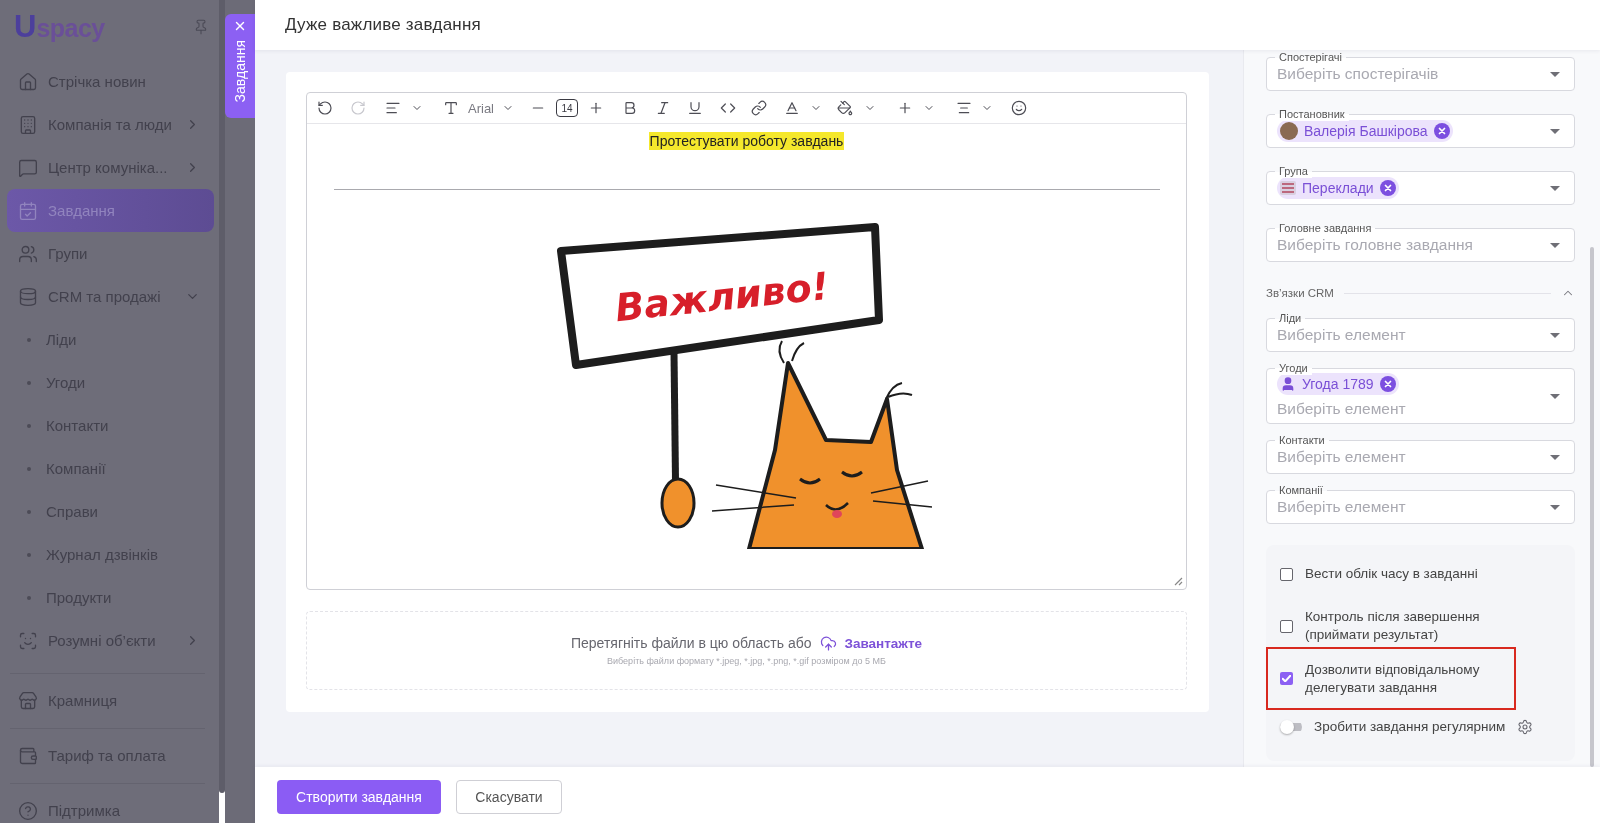 The width and height of the screenshot is (1600, 823). What do you see at coordinates (28, 755) in the screenshot?
I see `wallet-icon` at bounding box center [28, 755].